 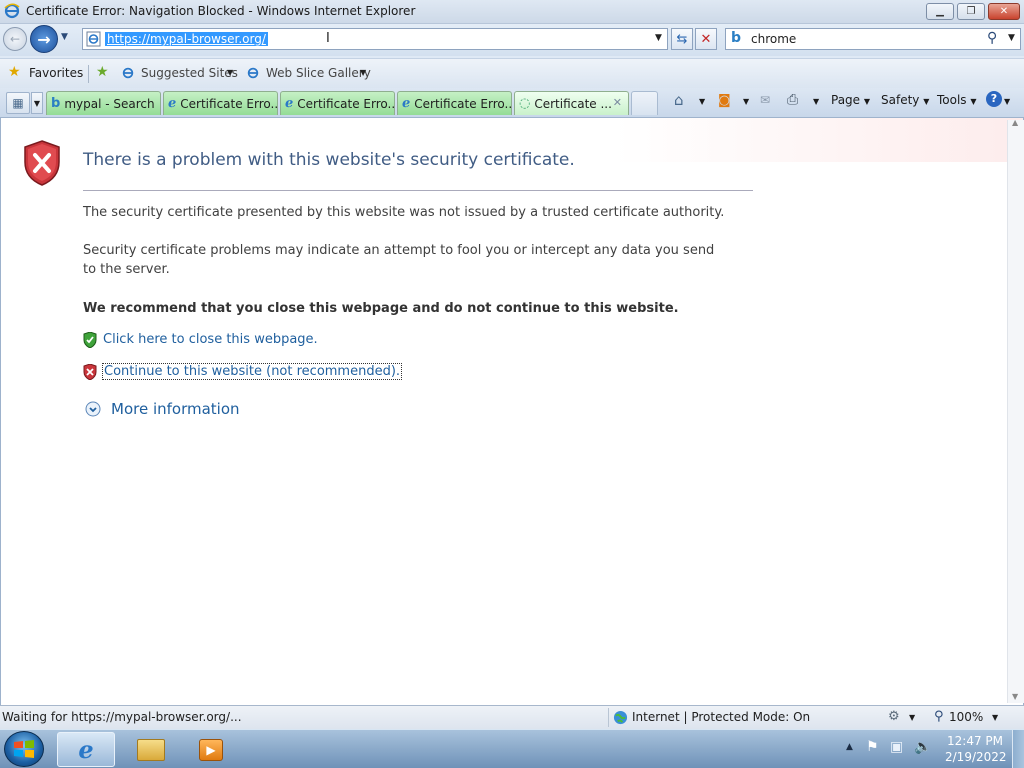 I want to click on forward-arrow-icon: →, so click(x=44, y=39).